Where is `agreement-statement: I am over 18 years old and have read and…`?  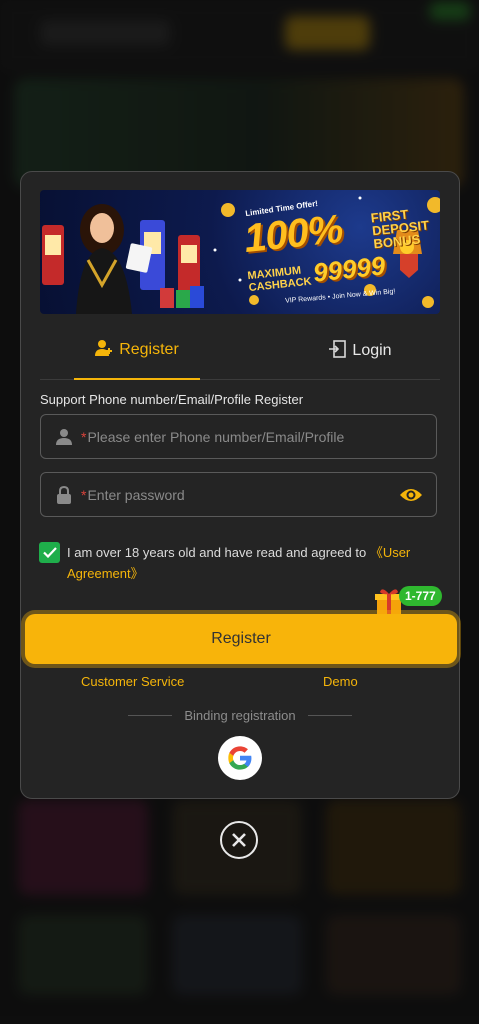
agreement-statement: I am over 18 years old and have read and… is located at coordinates (218, 552).